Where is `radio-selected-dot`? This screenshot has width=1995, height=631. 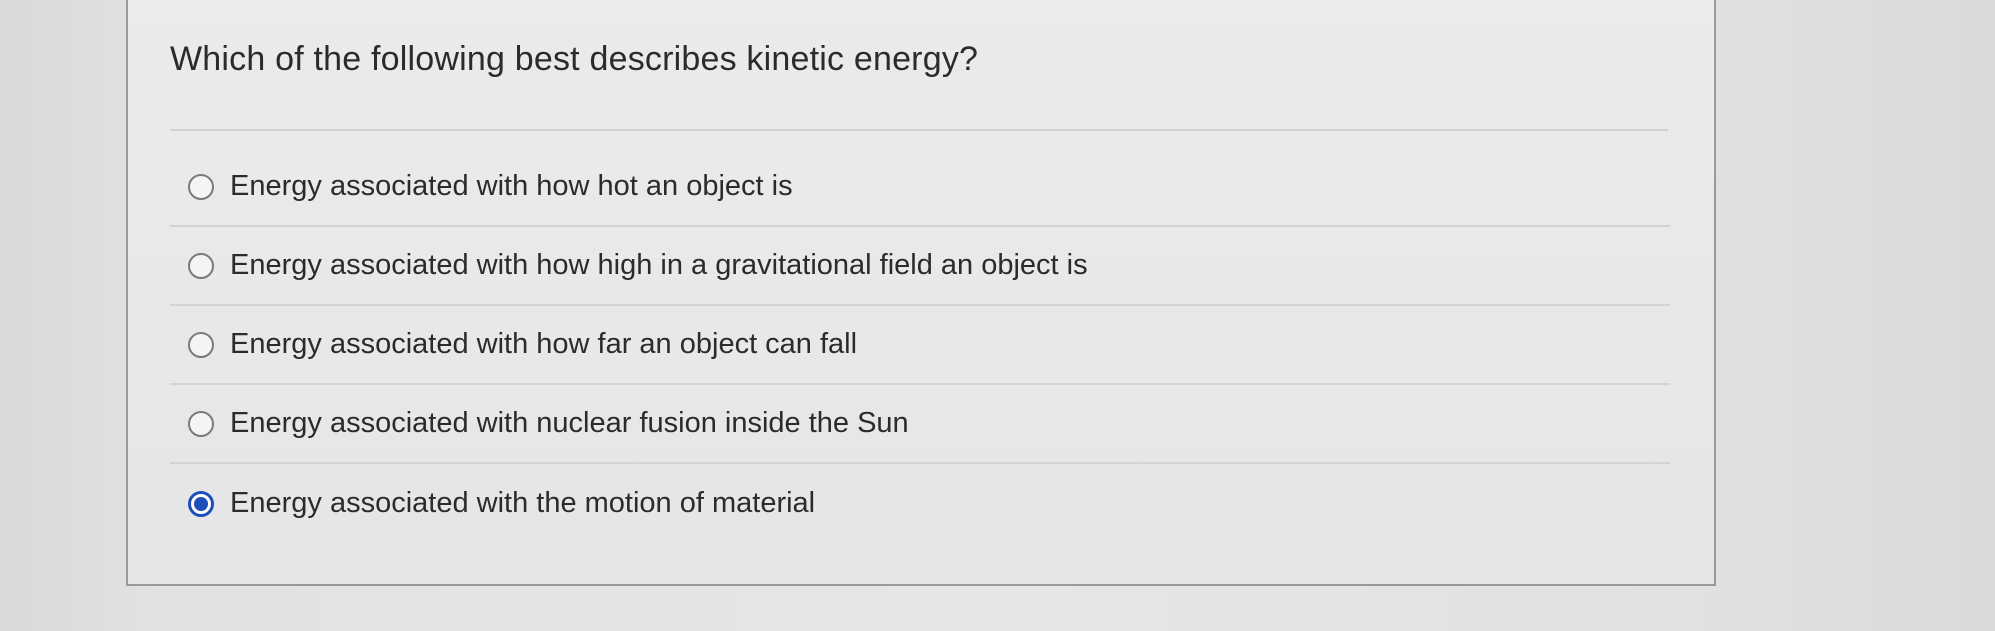 radio-selected-dot is located at coordinates (201, 503).